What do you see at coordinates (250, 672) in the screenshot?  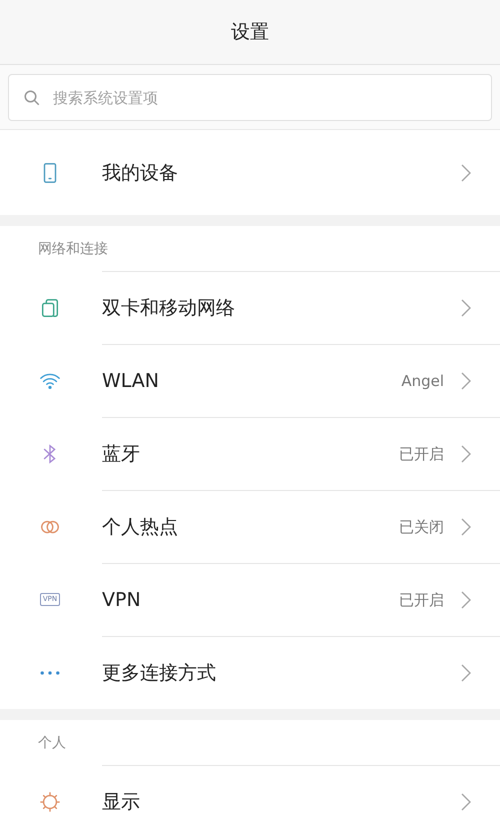 I see `settings-row: 更多连接方式` at bounding box center [250, 672].